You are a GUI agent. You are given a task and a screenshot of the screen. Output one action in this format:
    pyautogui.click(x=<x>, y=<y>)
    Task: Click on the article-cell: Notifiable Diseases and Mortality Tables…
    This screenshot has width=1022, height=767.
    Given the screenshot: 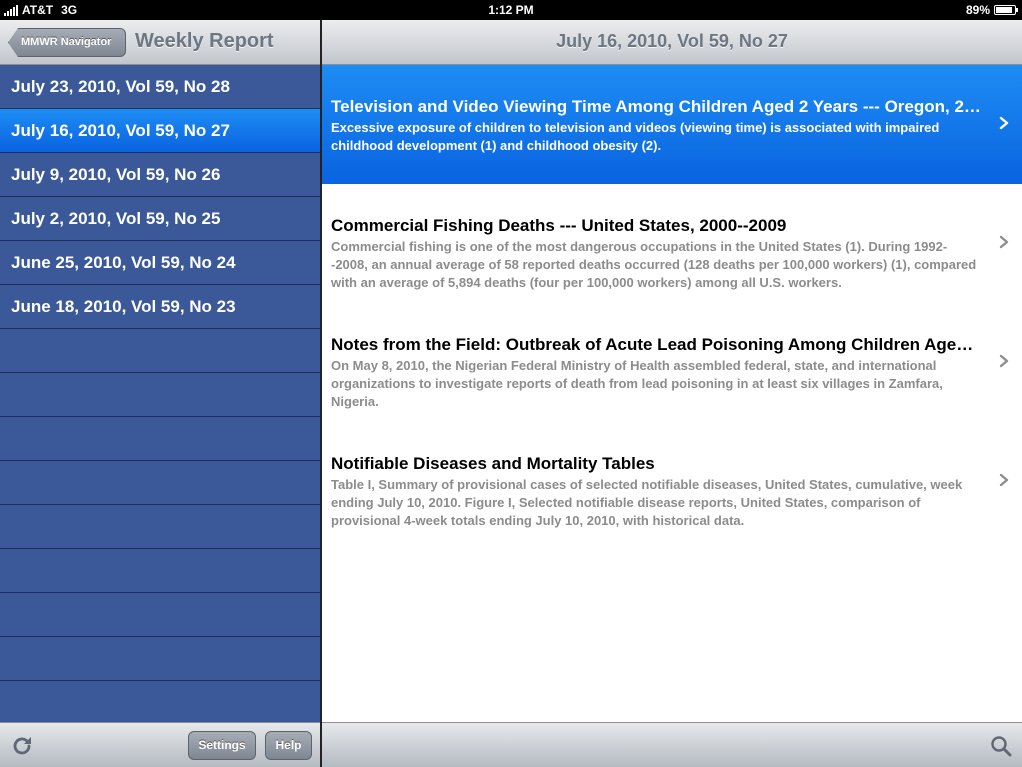 What is the action you would take?
    pyautogui.click(x=672, y=481)
    